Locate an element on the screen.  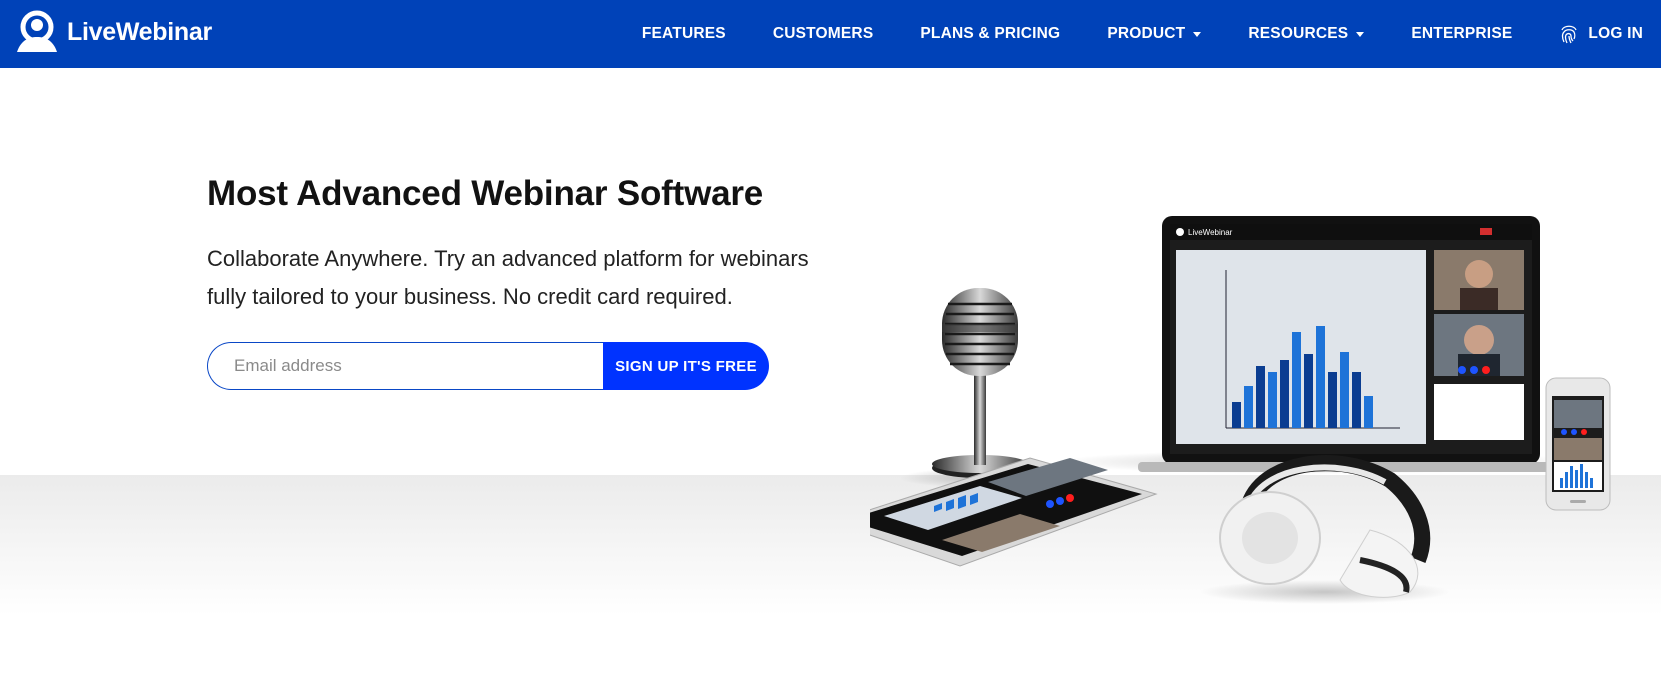
laptop-image: LiveWebinar is located at coordinates (1315, 345).